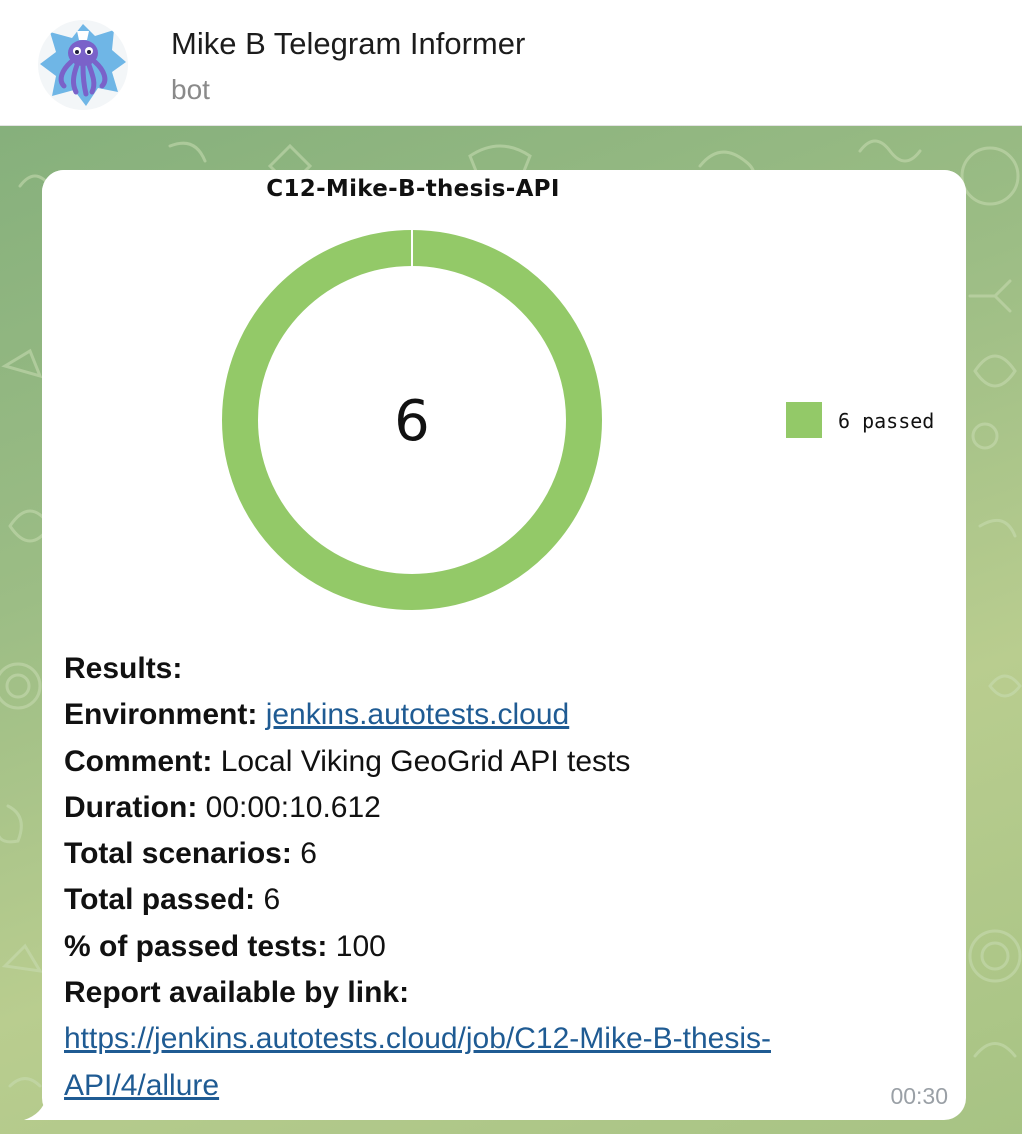  Describe the element at coordinates (886, 421) in the screenshot. I see `legend-label-0: 6 passed` at that location.